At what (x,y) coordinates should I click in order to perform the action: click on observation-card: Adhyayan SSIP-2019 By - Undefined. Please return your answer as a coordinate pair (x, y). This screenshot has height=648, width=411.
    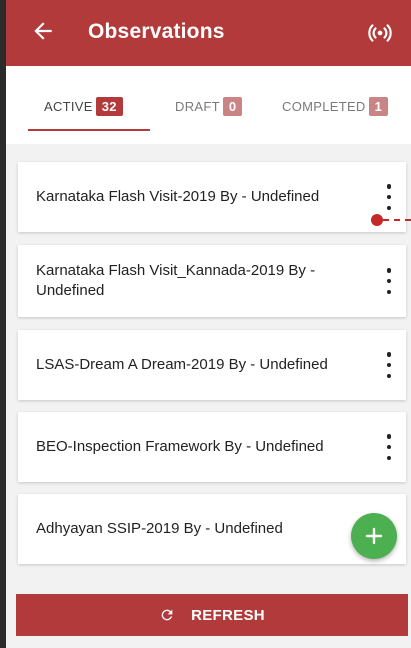
    Looking at the image, I should click on (212, 529).